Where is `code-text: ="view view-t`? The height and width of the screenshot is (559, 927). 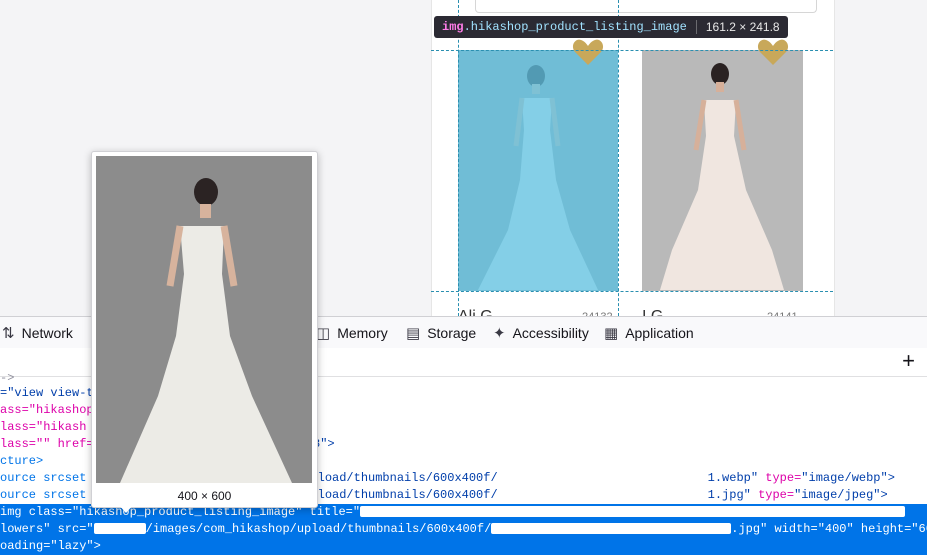
code-text: ="view view-t is located at coordinates (47, 393).